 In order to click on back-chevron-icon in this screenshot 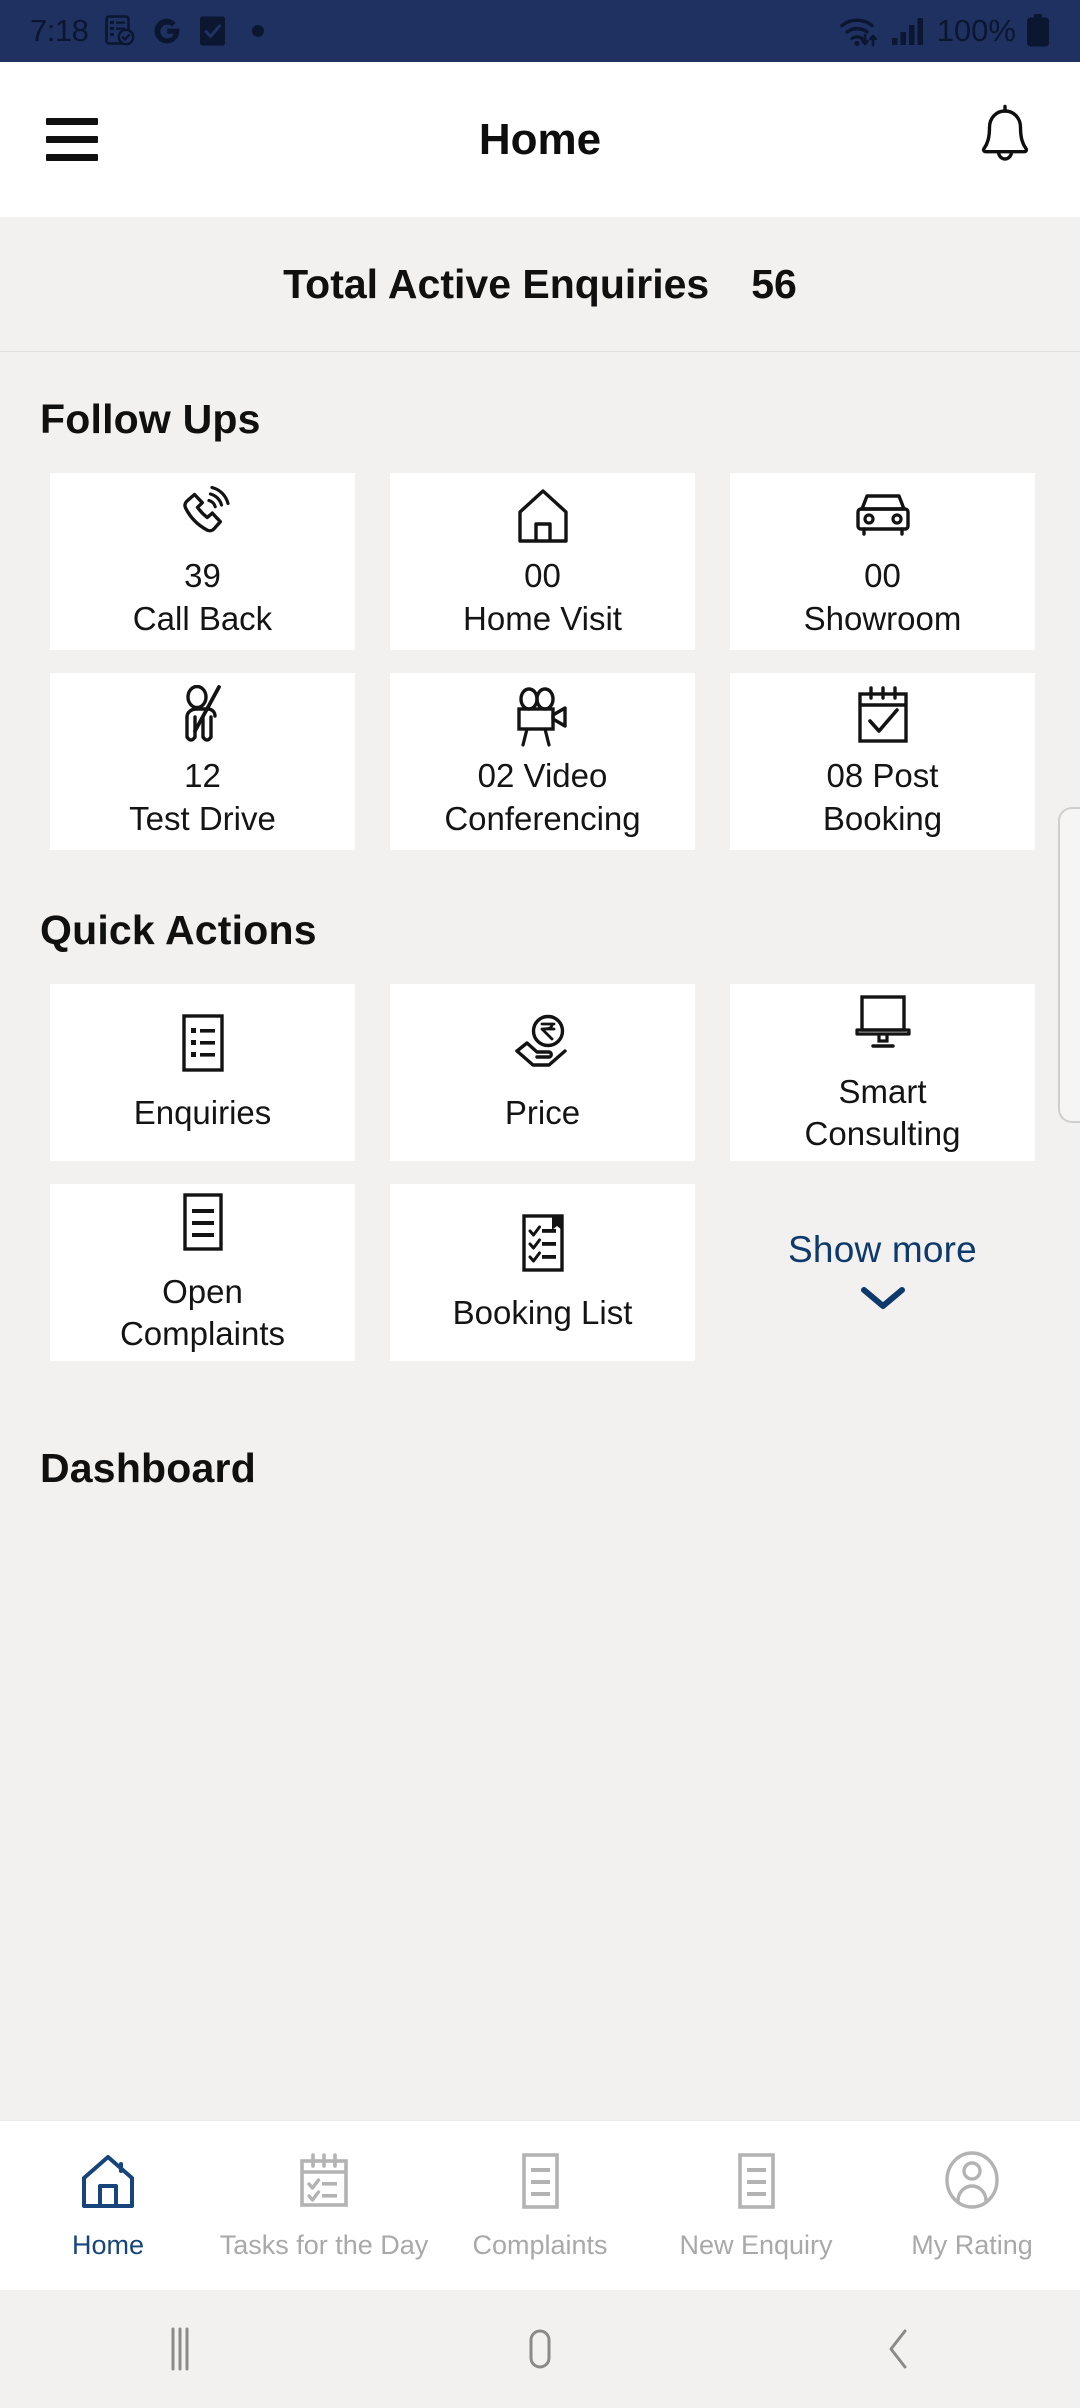, I will do `click(900, 2349)`.